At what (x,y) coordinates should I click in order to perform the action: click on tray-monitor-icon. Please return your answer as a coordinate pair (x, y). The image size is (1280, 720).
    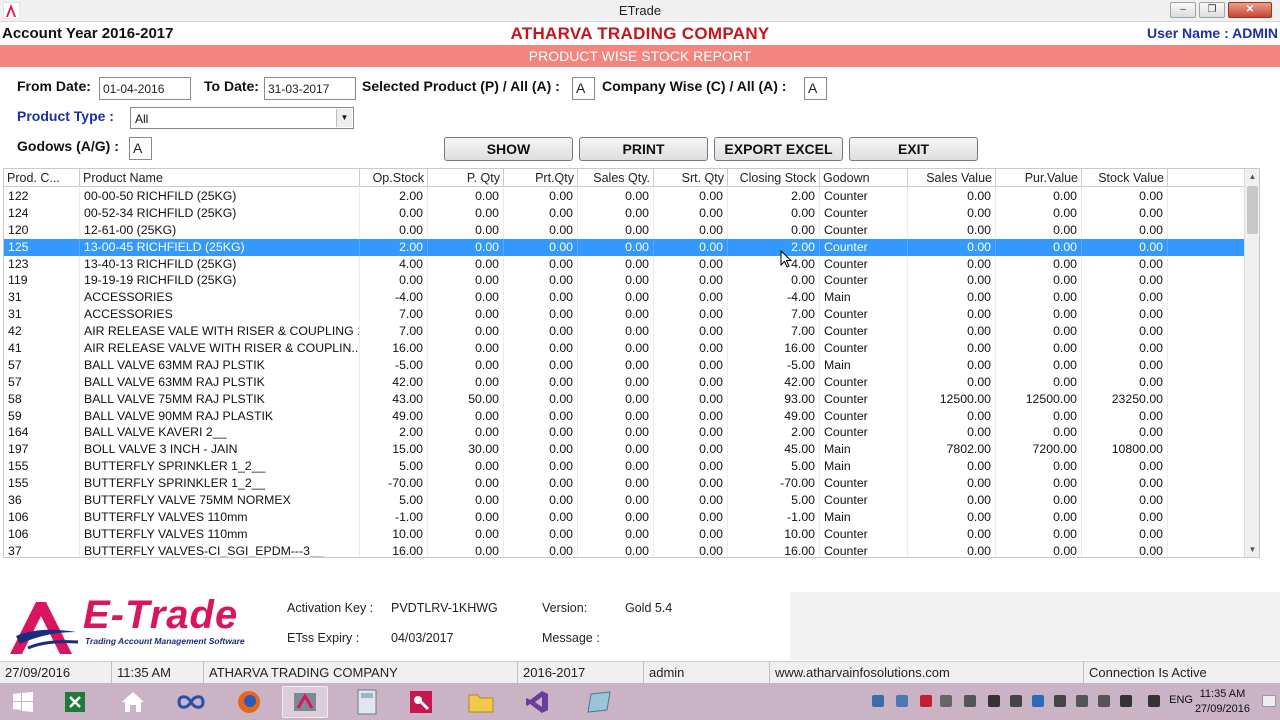
    Looking at the image, I should click on (1104, 701).